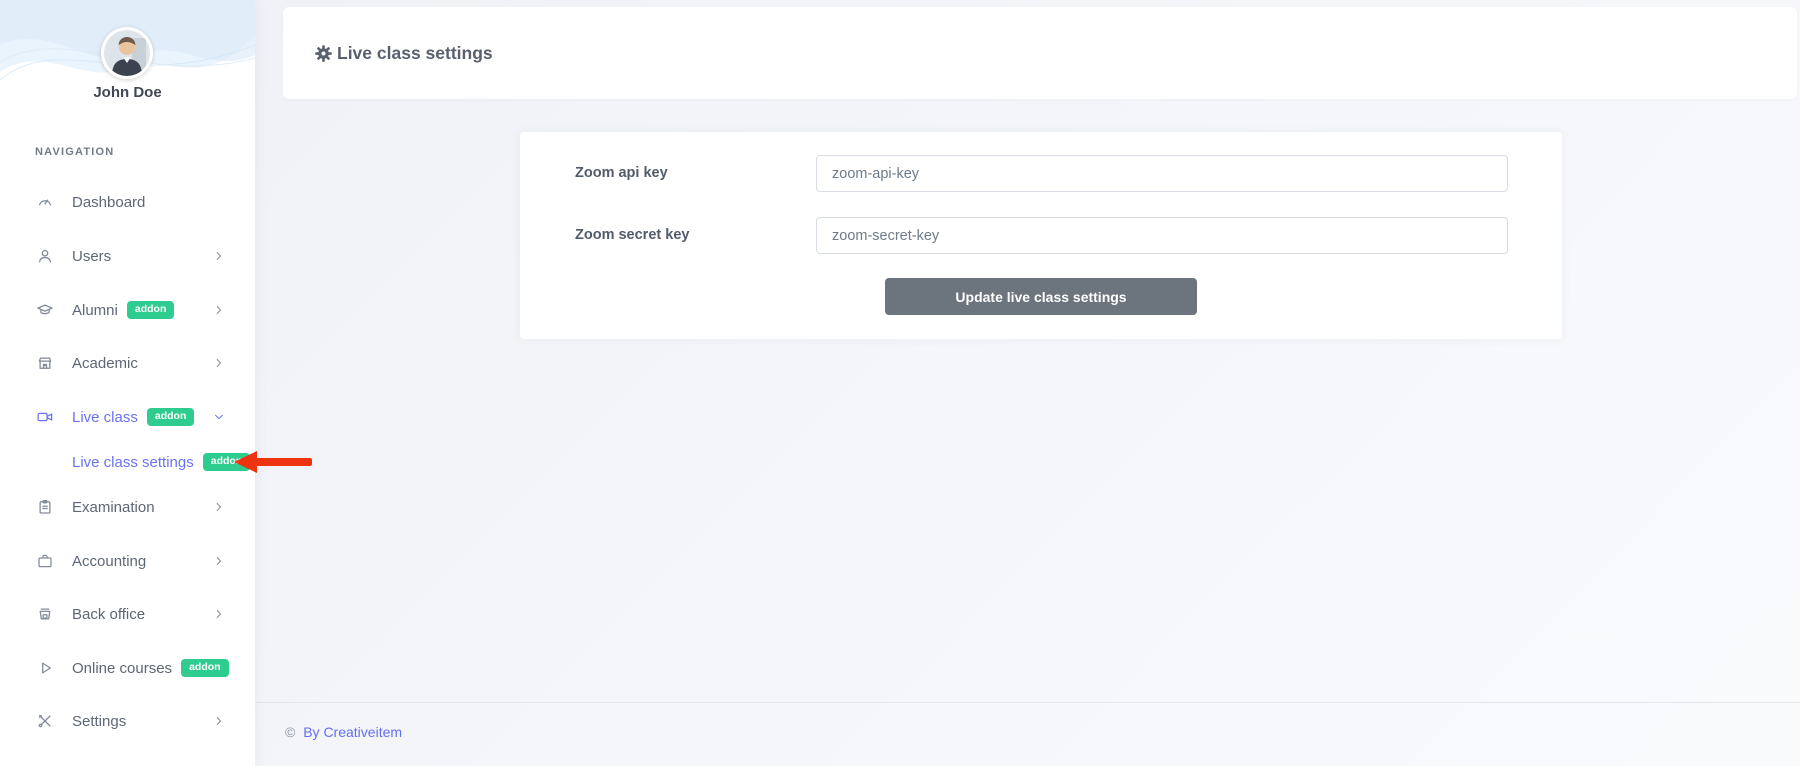 The image size is (1800, 766). What do you see at coordinates (127, 53) in the screenshot?
I see `avatar` at bounding box center [127, 53].